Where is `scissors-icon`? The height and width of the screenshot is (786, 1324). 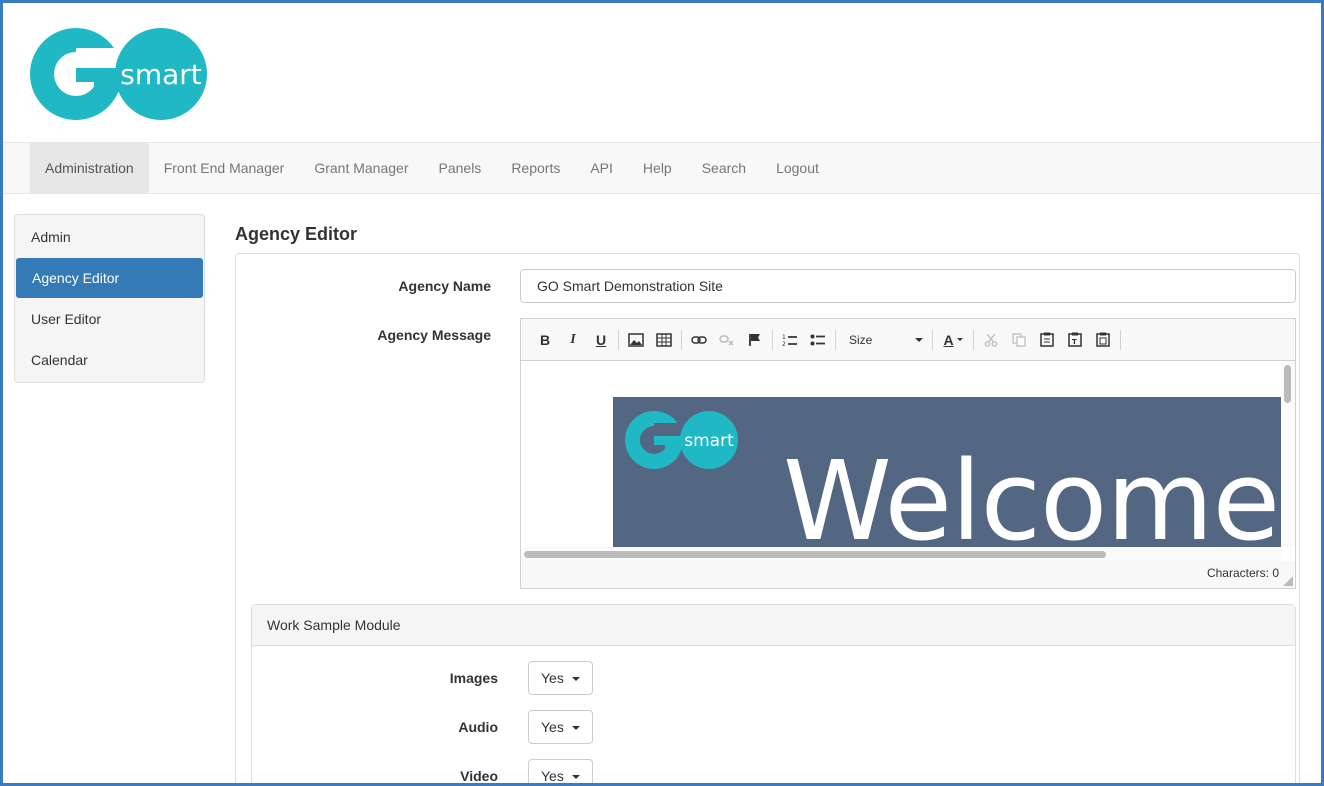
scissors-icon is located at coordinates (991, 340).